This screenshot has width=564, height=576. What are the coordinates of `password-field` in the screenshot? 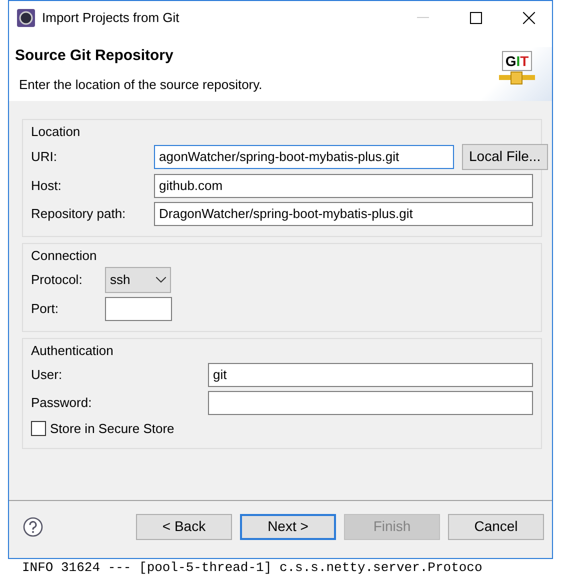 It's located at (370, 402).